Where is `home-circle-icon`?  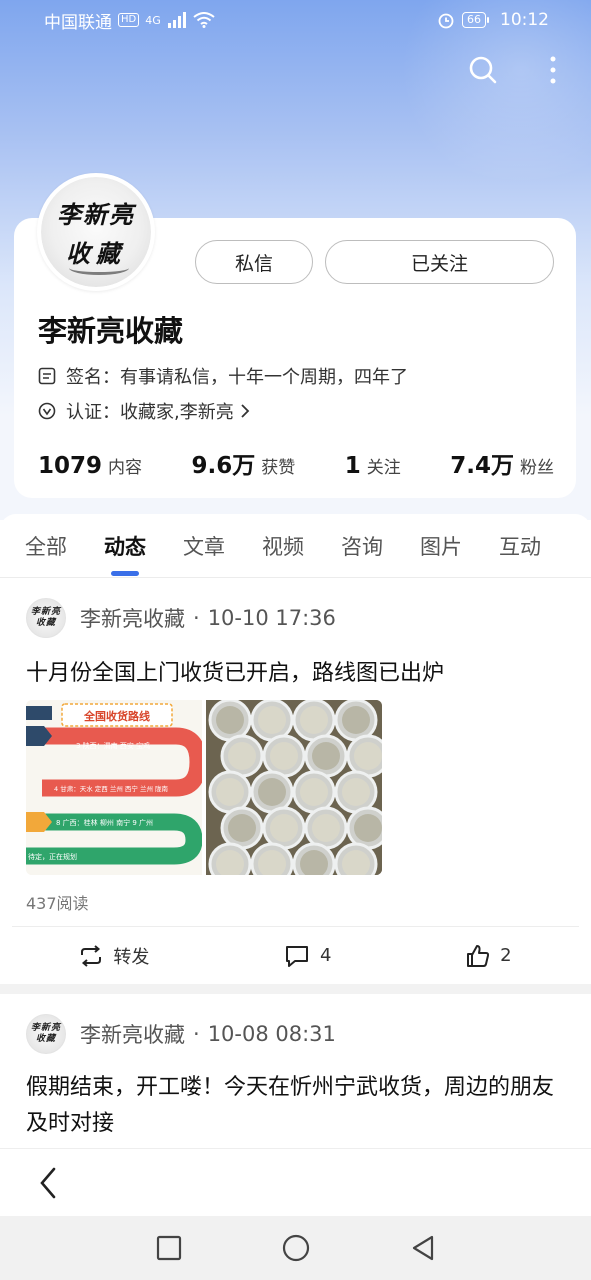
home-circle-icon is located at coordinates (296, 1248).